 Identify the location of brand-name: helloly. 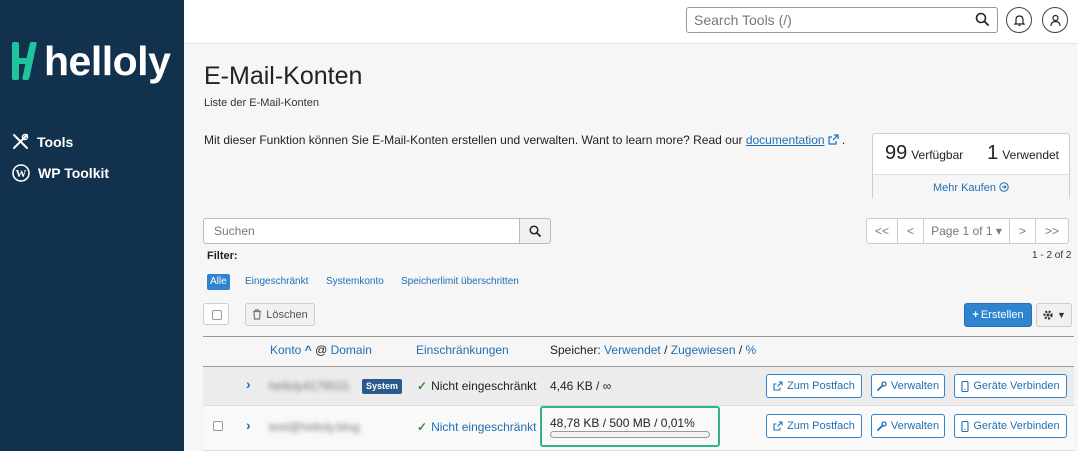
(107, 60).